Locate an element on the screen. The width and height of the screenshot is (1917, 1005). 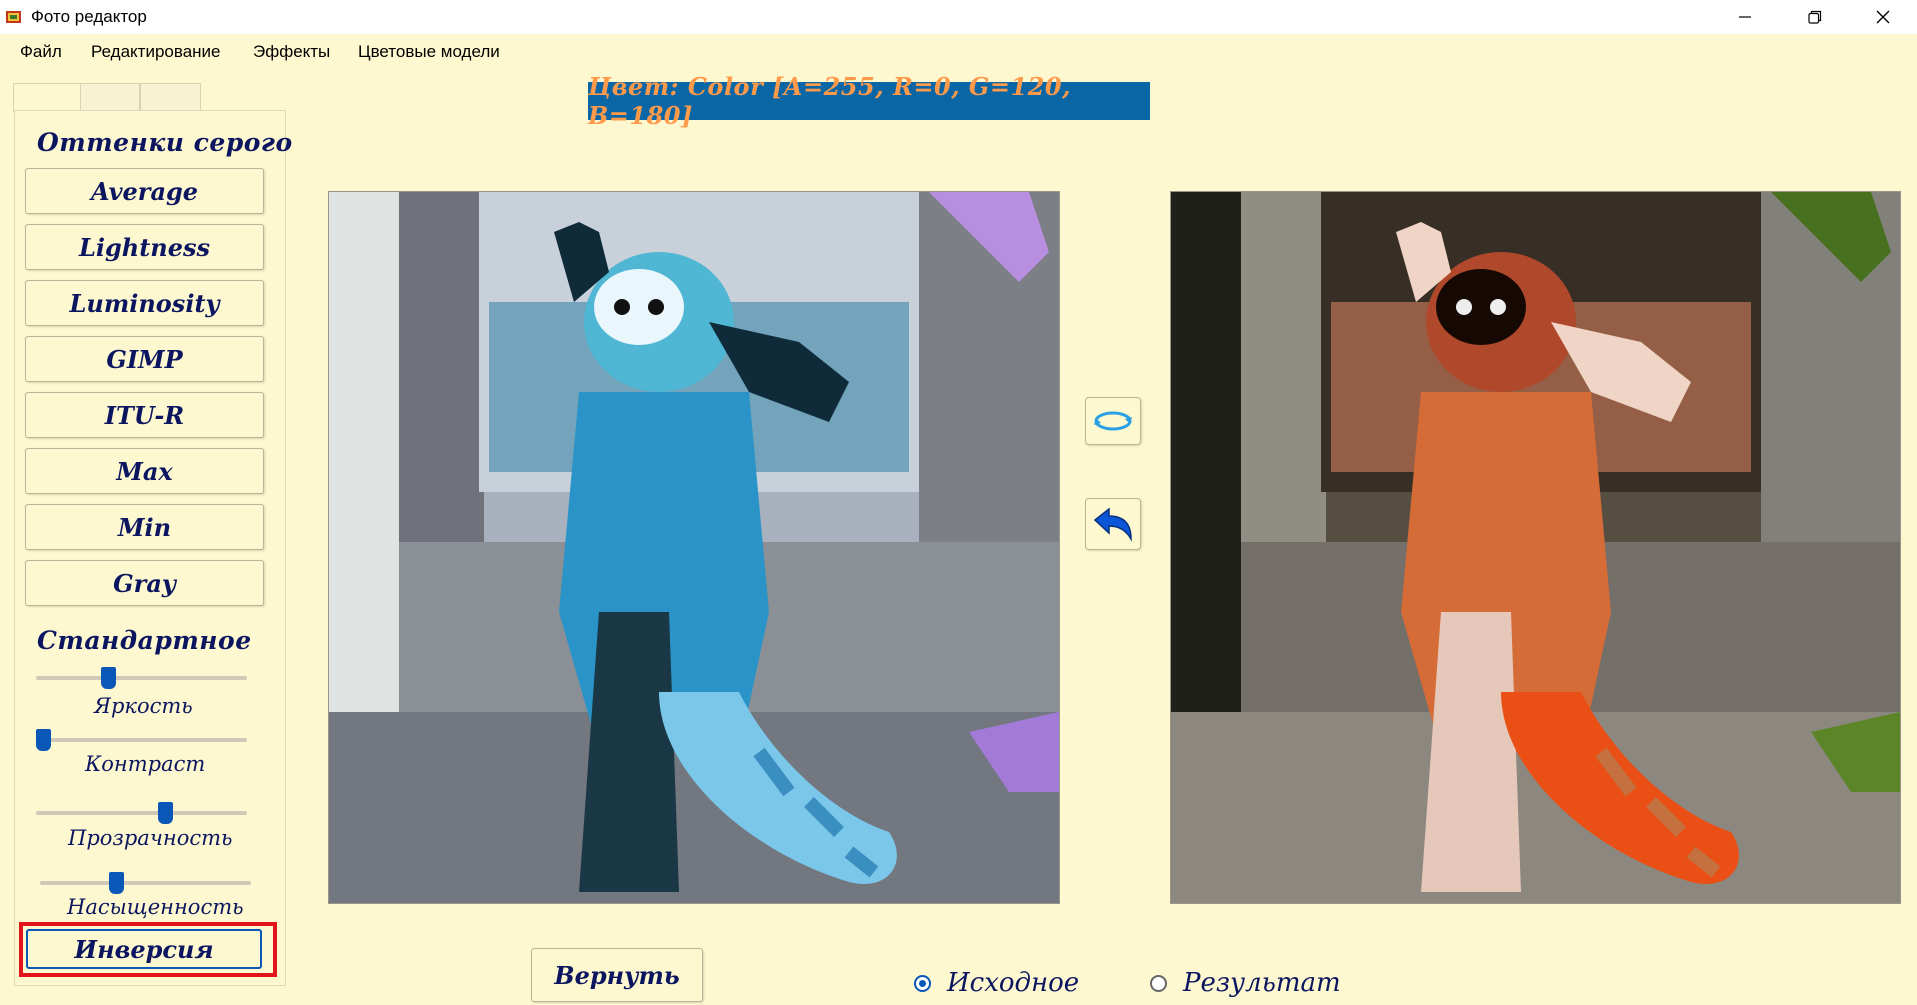
close-icon is located at coordinates (1883, 17).